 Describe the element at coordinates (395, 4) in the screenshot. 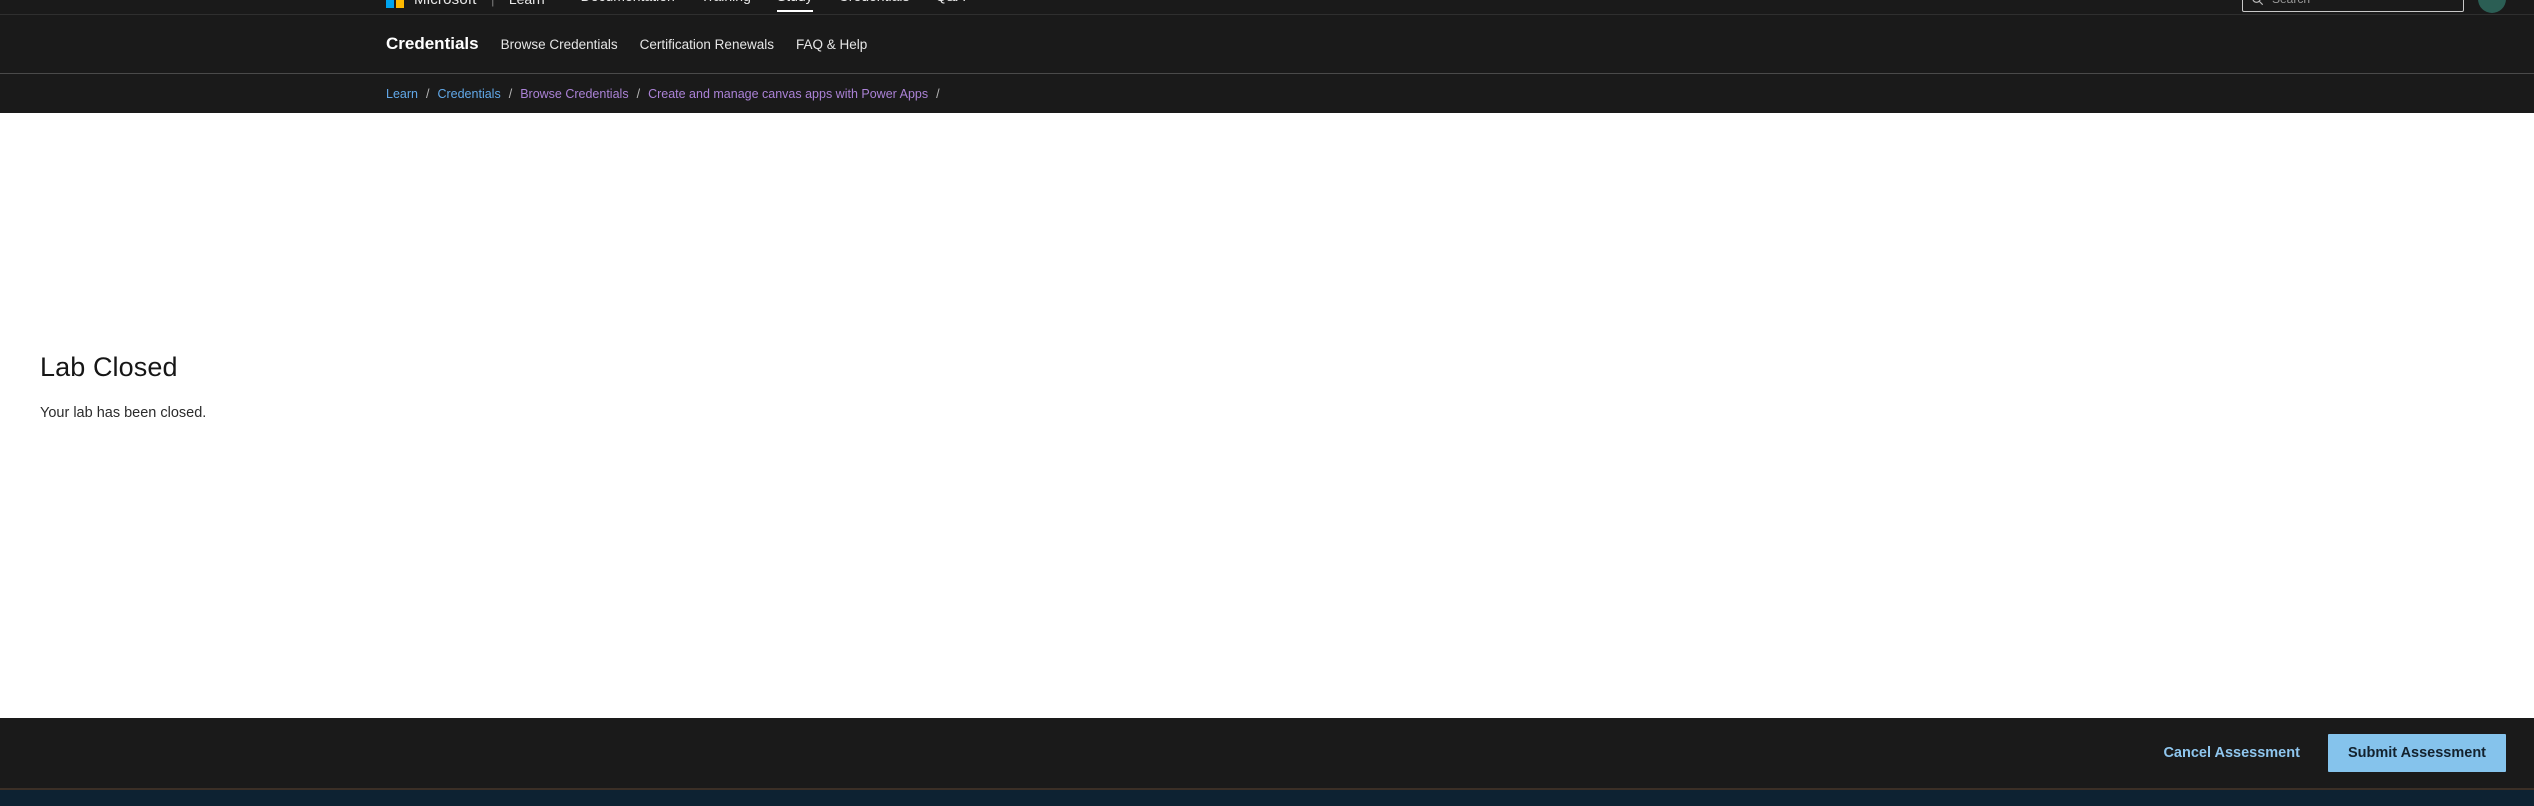

I see `microsoft-logo` at that location.